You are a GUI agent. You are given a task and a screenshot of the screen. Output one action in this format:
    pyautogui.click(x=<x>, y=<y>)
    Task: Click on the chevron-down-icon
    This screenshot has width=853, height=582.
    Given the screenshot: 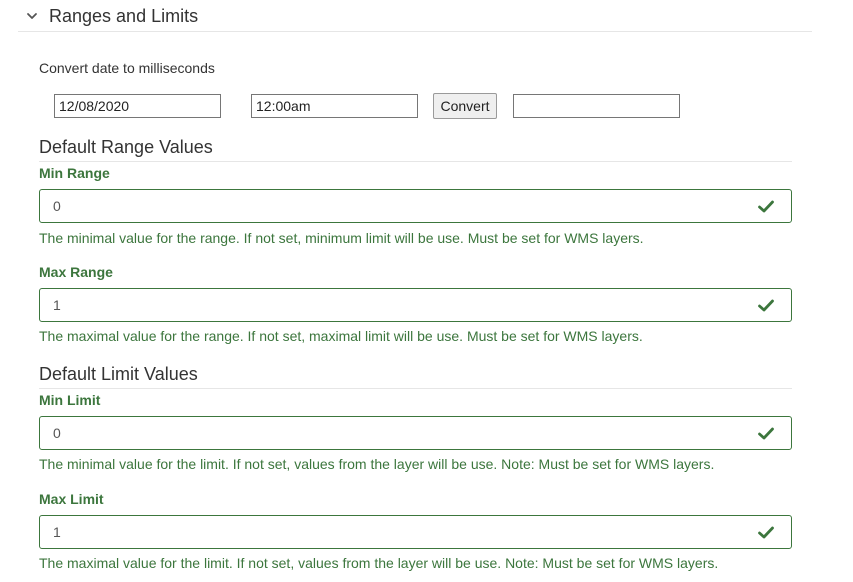 What is the action you would take?
    pyautogui.click(x=32, y=16)
    